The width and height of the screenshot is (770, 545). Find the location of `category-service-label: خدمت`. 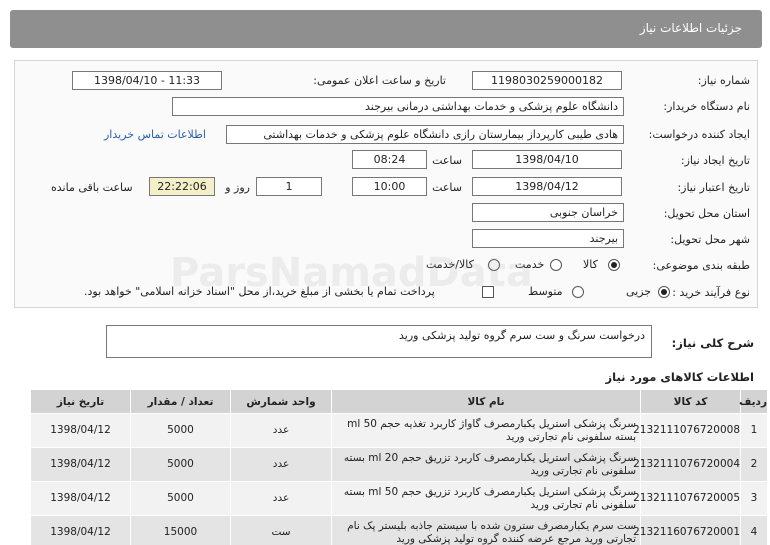

category-service-label: خدمت is located at coordinates (530, 264).